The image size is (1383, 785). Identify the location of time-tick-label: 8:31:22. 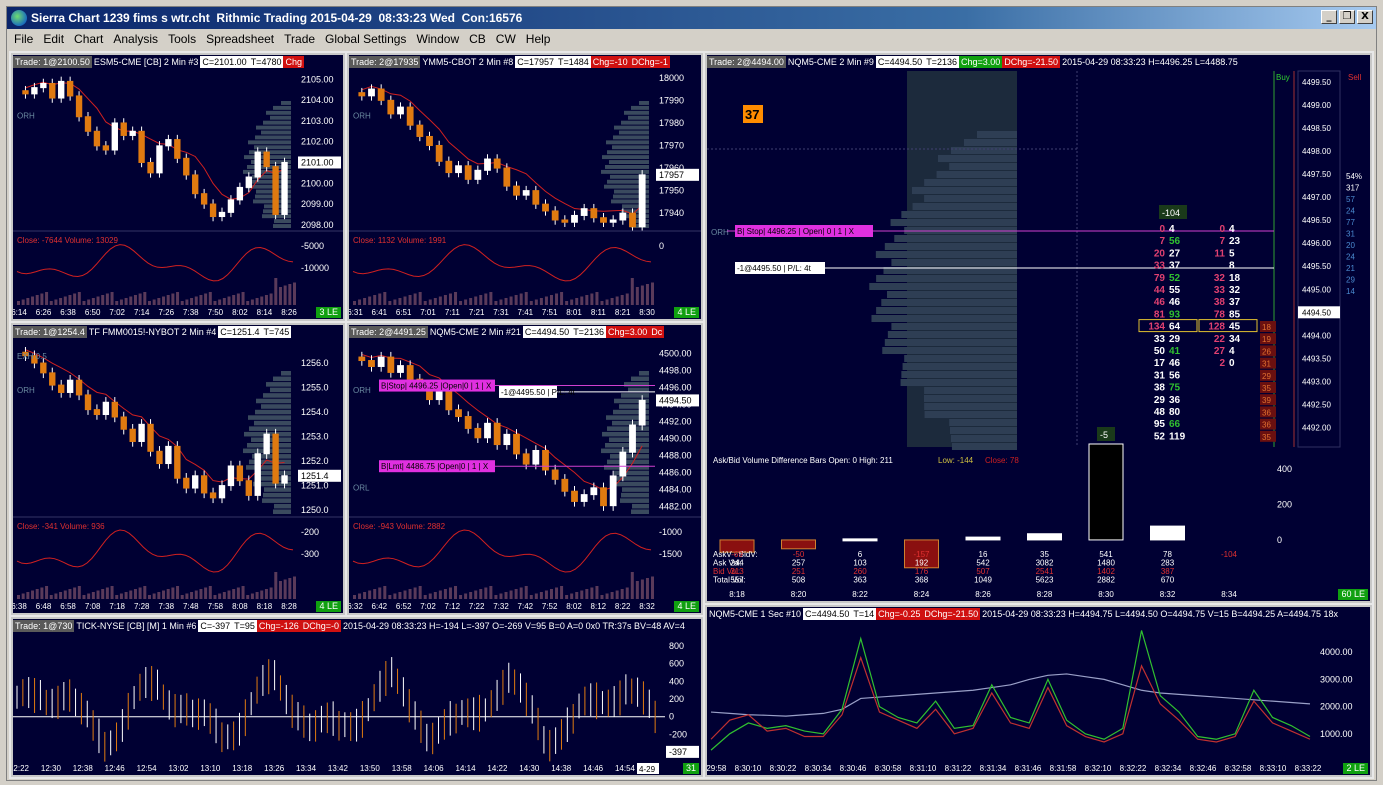
(958, 768).